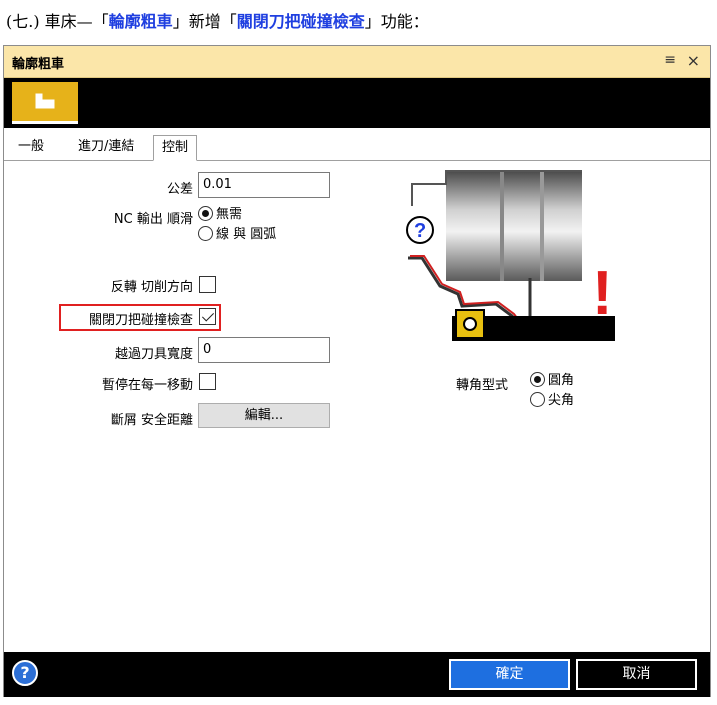  Describe the element at coordinates (357, 148) in the screenshot. I see `tab-strip: 一般 進刀/連結 控制` at that location.